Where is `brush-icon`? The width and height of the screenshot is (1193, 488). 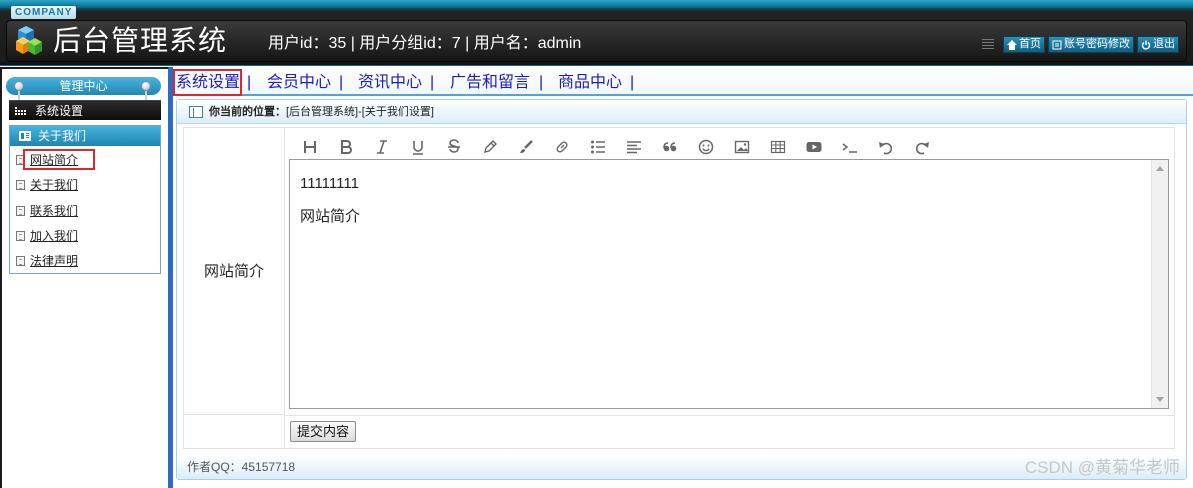 brush-icon is located at coordinates (526, 146).